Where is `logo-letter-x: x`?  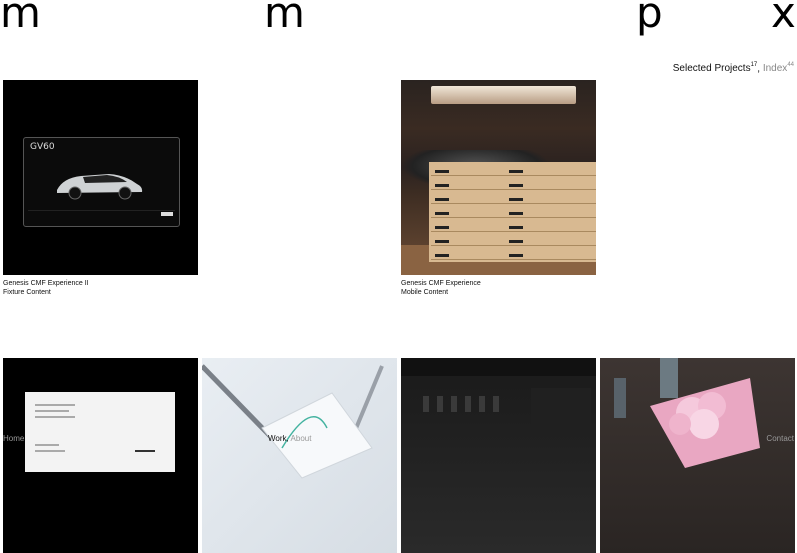 logo-letter-x: x is located at coordinates (783, 17).